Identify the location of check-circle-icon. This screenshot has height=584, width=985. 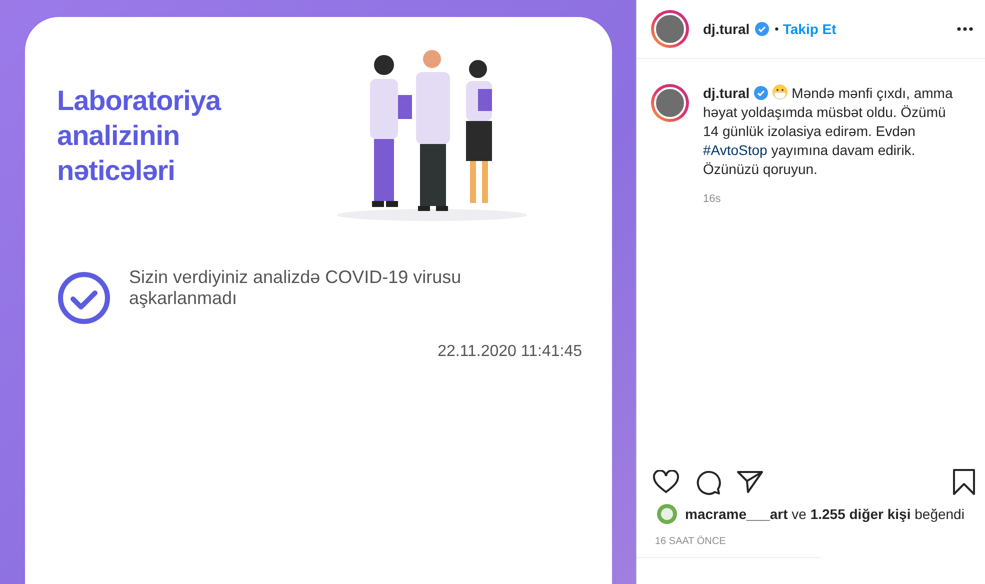
(84, 298).